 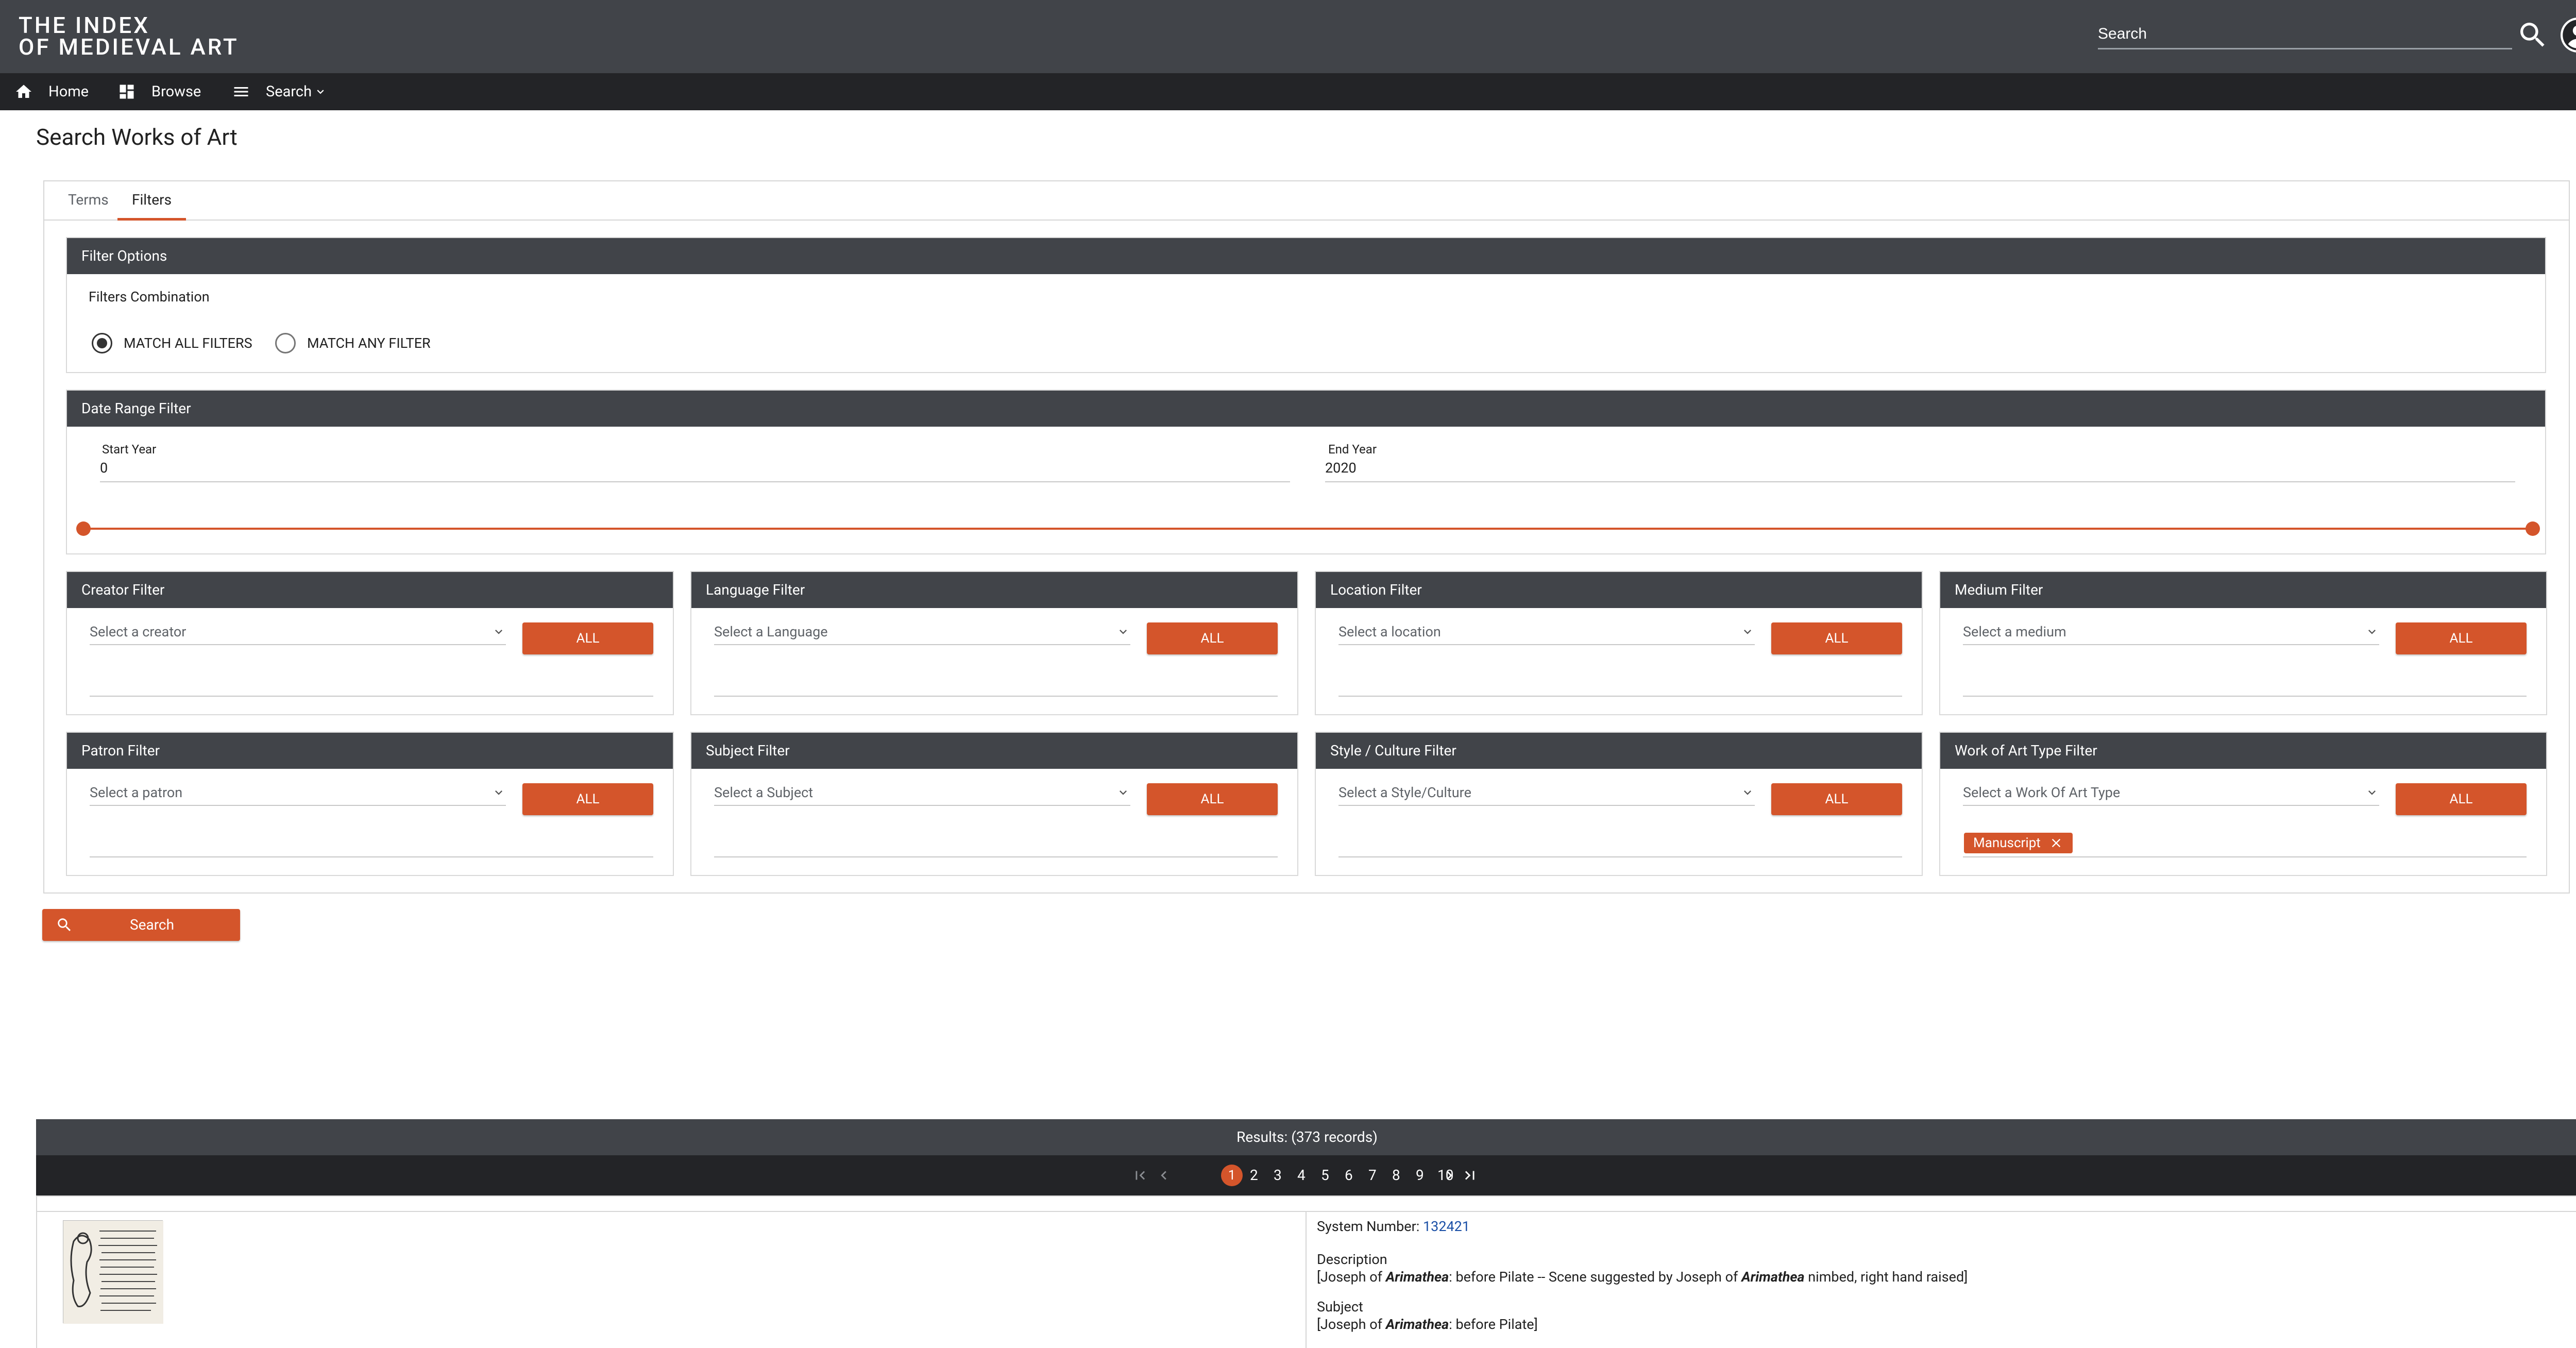 What do you see at coordinates (2568, 35) in the screenshot?
I see `account-icon` at bounding box center [2568, 35].